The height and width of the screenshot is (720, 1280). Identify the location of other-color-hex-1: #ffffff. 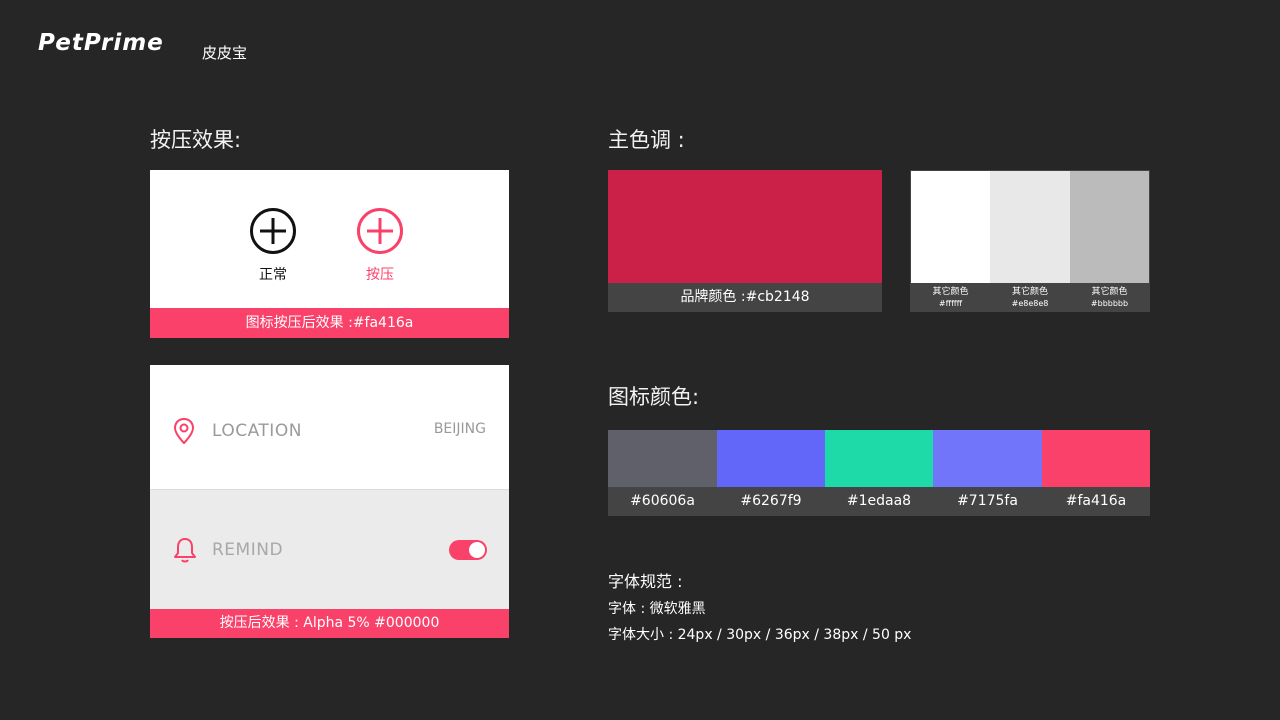
(950, 303).